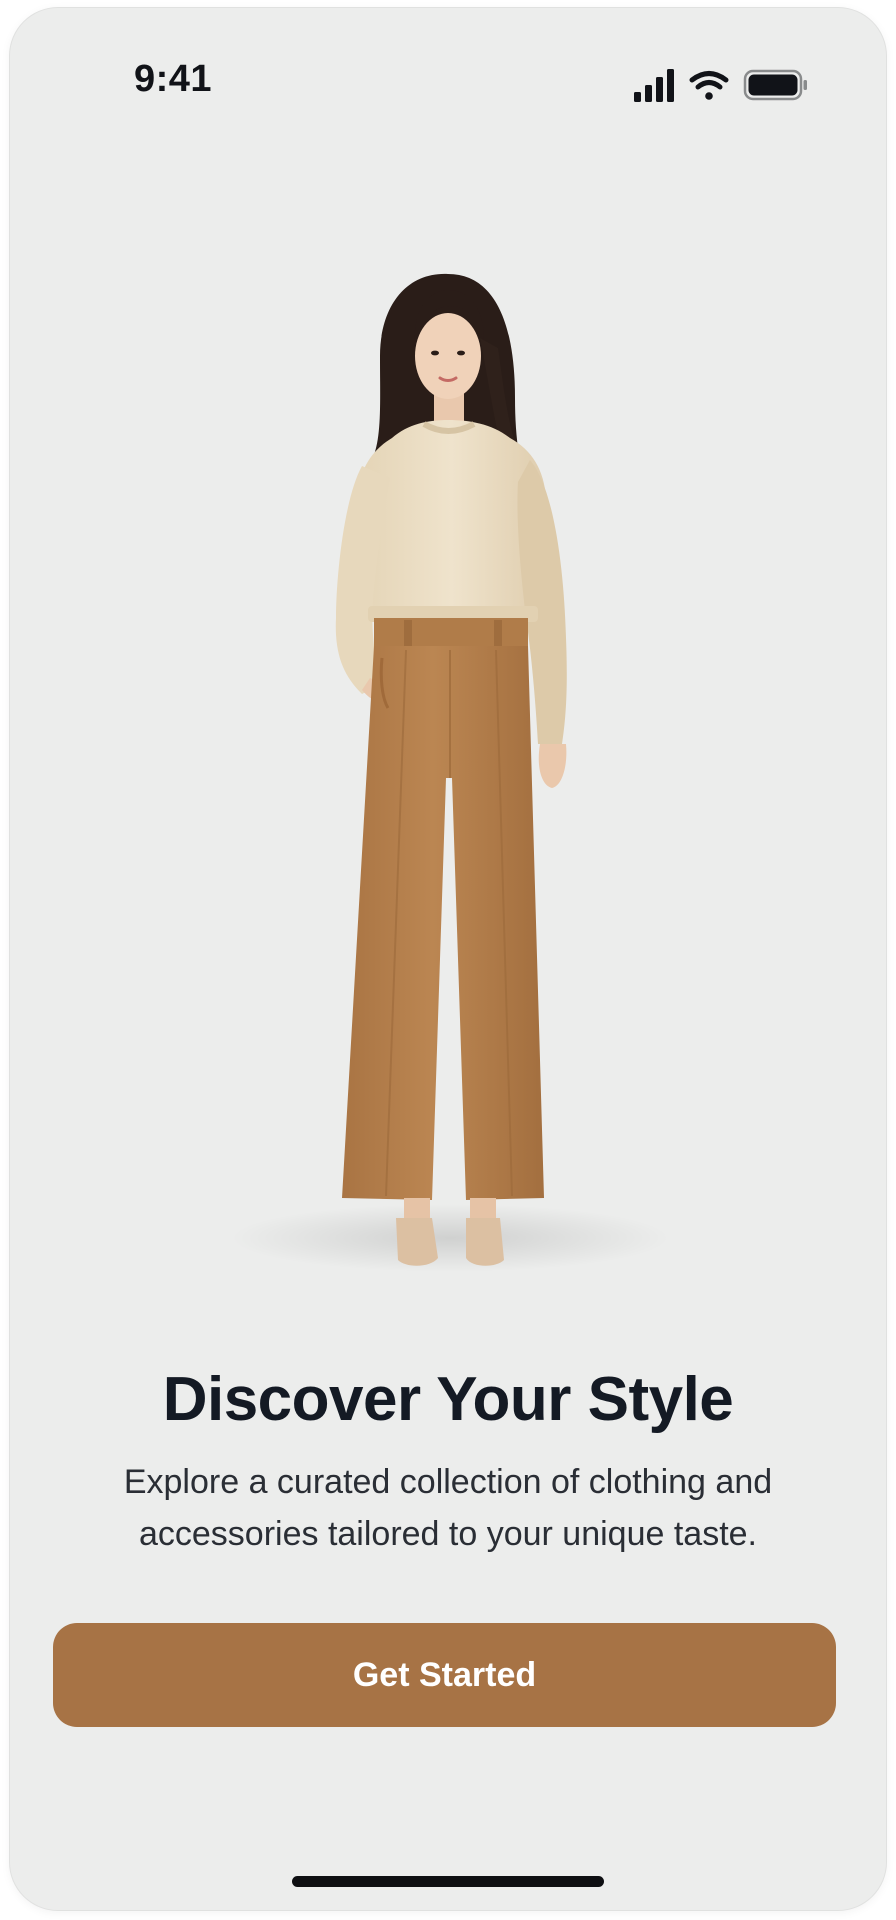 This screenshot has height=1920, width=896. What do you see at coordinates (709, 85) in the screenshot?
I see `wifi-icon` at bounding box center [709, 85].